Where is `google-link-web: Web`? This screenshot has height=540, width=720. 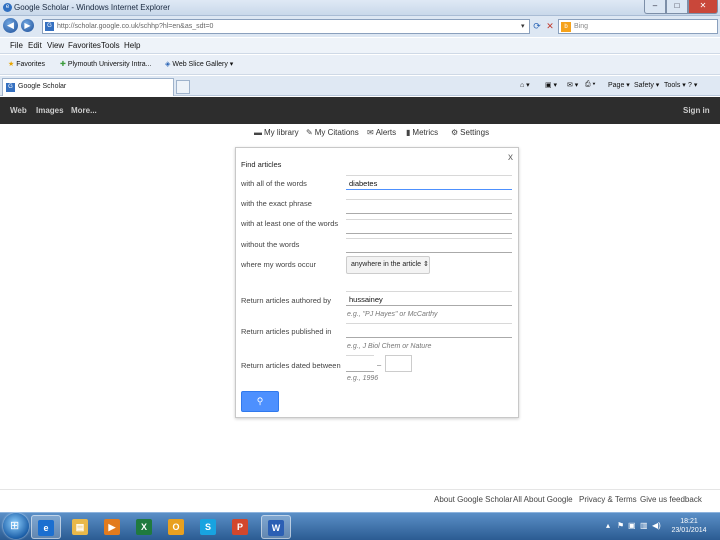
google-link-web: Web is located at coordinates (18, 110).